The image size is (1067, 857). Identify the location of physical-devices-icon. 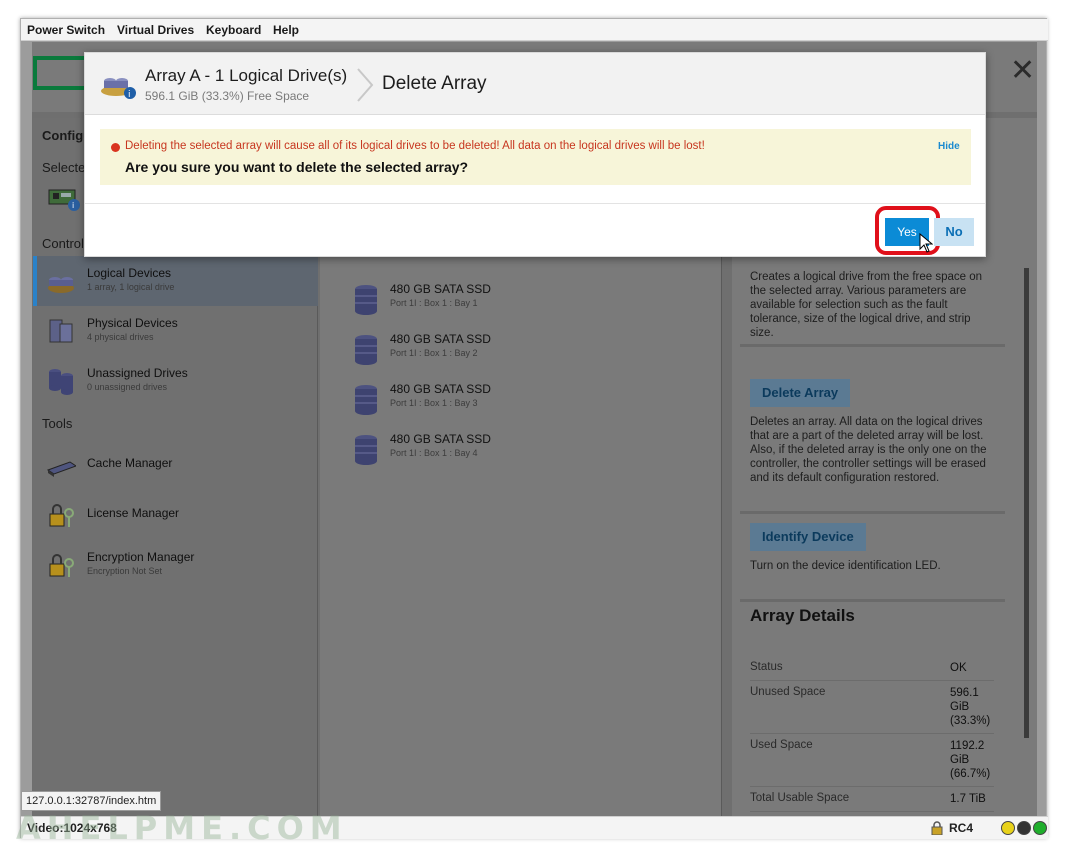
(61, 331).